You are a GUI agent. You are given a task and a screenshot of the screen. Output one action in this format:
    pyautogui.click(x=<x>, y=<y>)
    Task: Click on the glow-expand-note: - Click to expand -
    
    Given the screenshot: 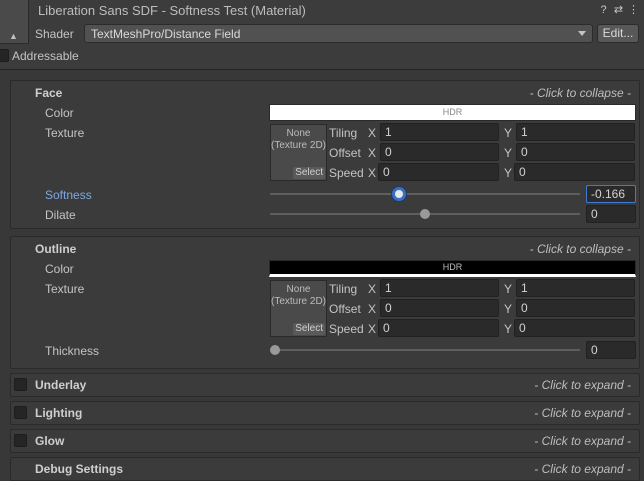 What is the action you would take?
    pyautogui.click(x=582, y=441)
    